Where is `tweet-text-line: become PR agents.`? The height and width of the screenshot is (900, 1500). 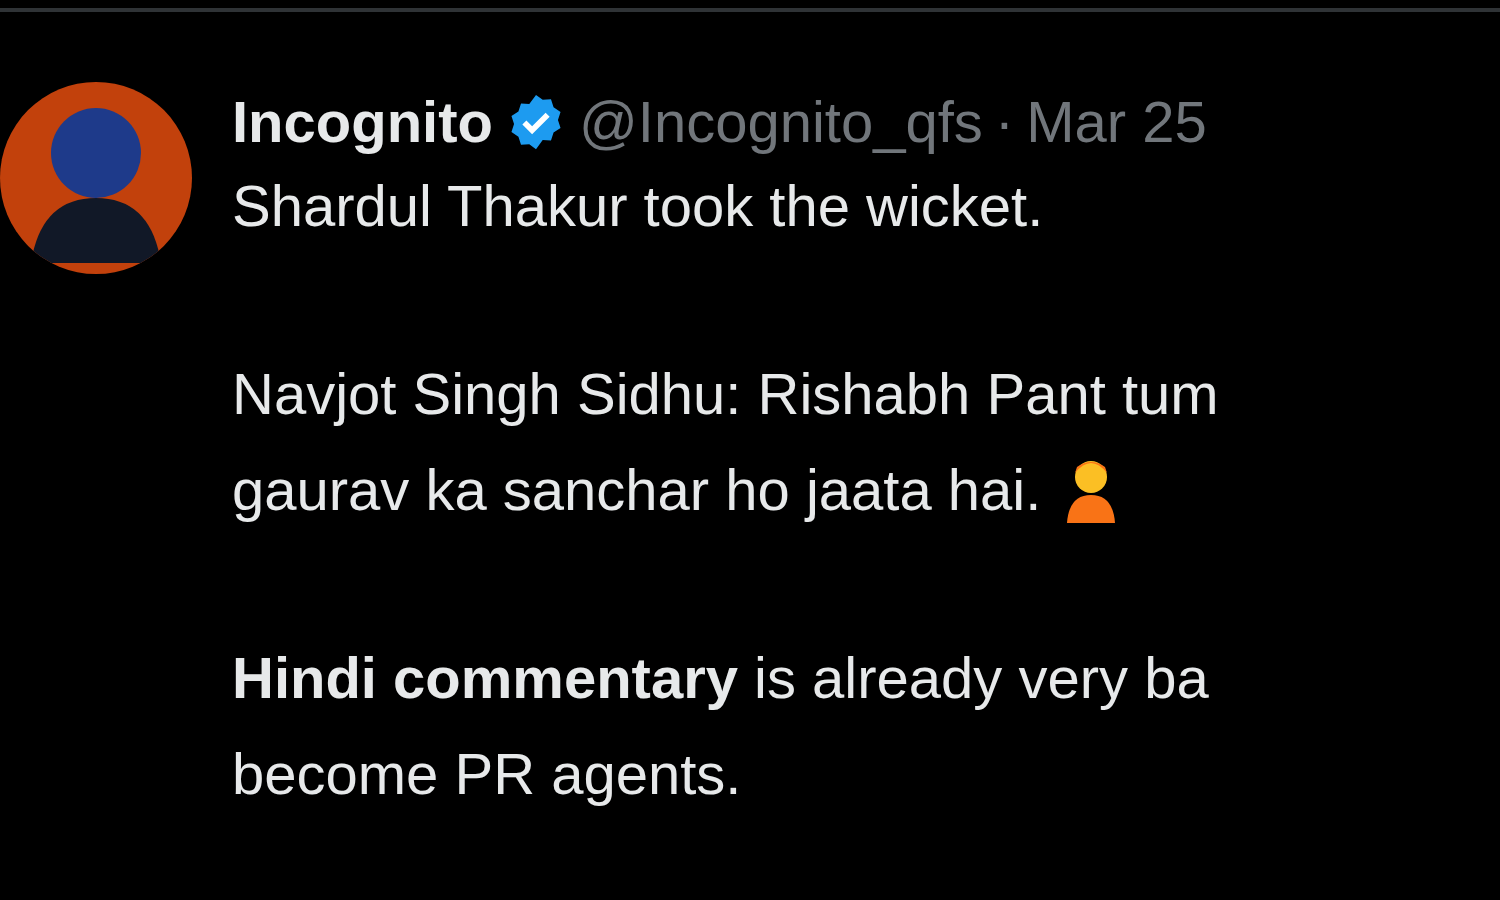 tweet-text-line: become PR agents. is located at coordinates (487, 774).